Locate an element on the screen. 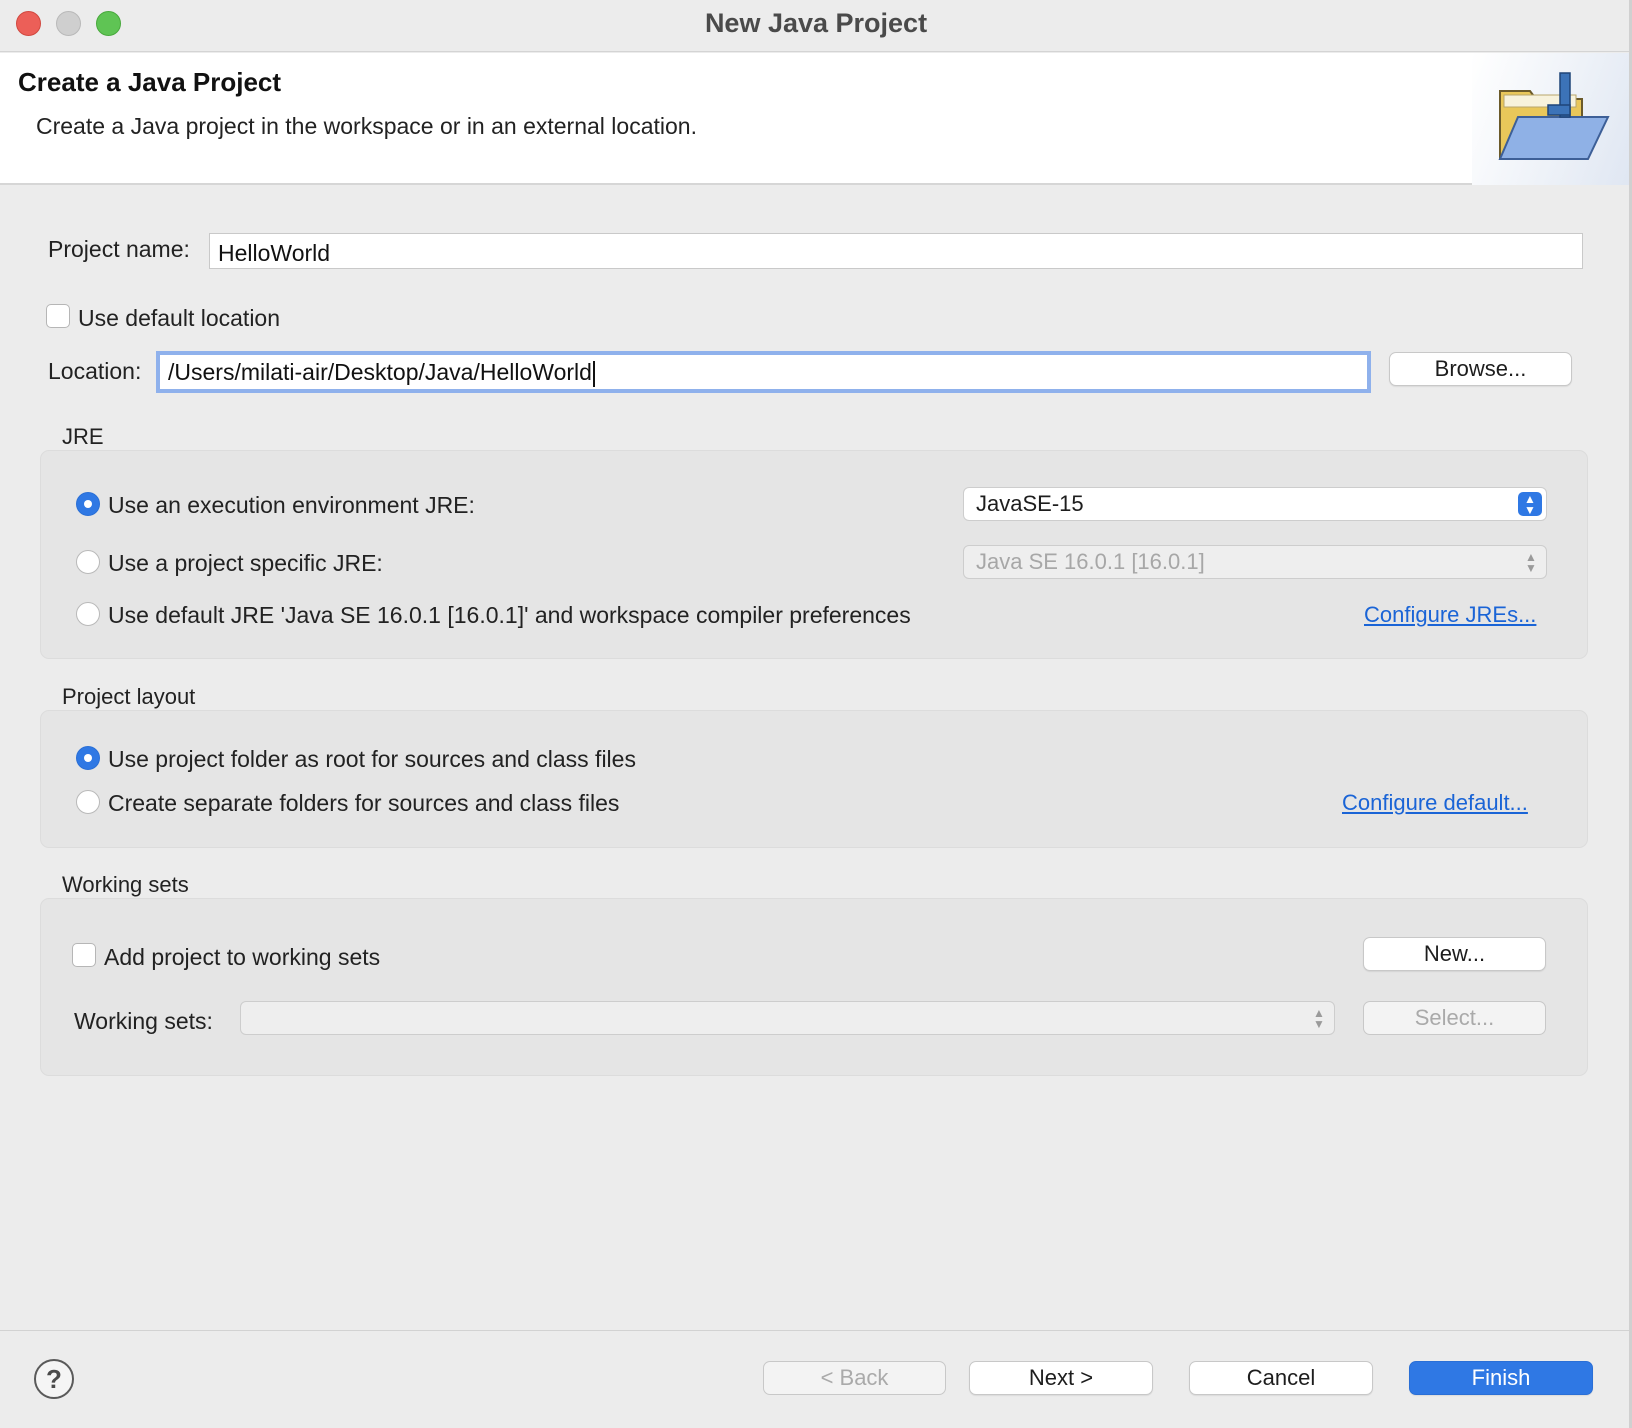 The image size is (1632, 1428). jre-group-title: JRE is located at coordinates (83, 436).